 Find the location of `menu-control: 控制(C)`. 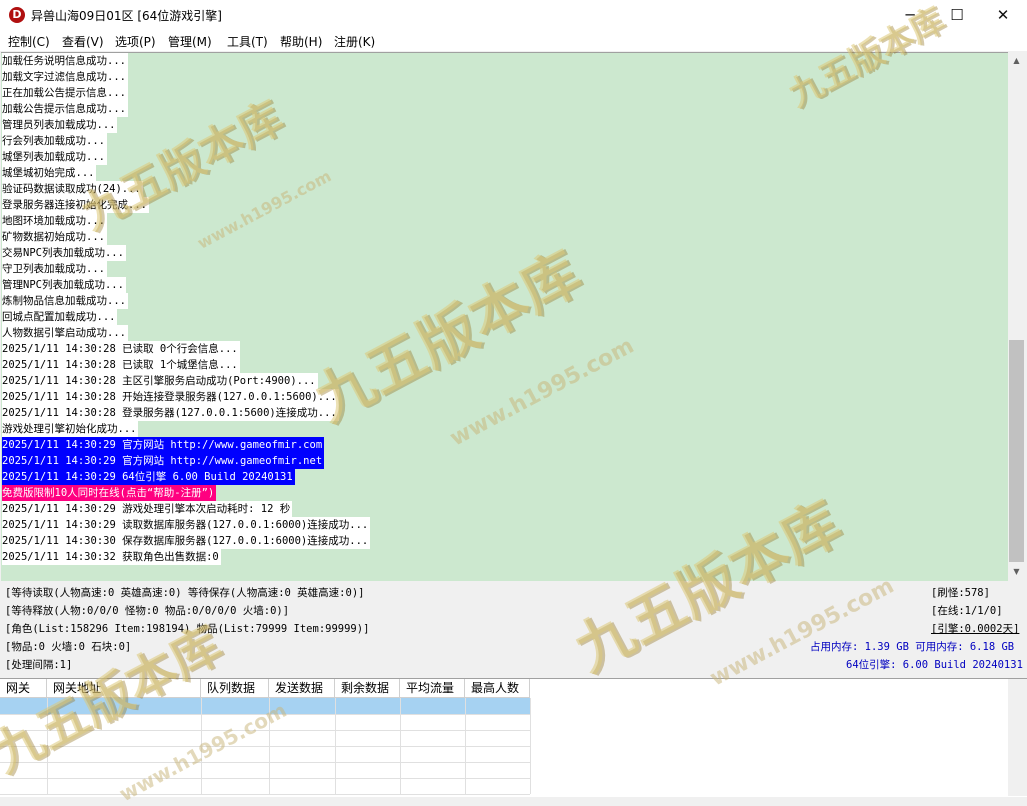

menu-control: 控制(C) is located at coordinates (29, 41).